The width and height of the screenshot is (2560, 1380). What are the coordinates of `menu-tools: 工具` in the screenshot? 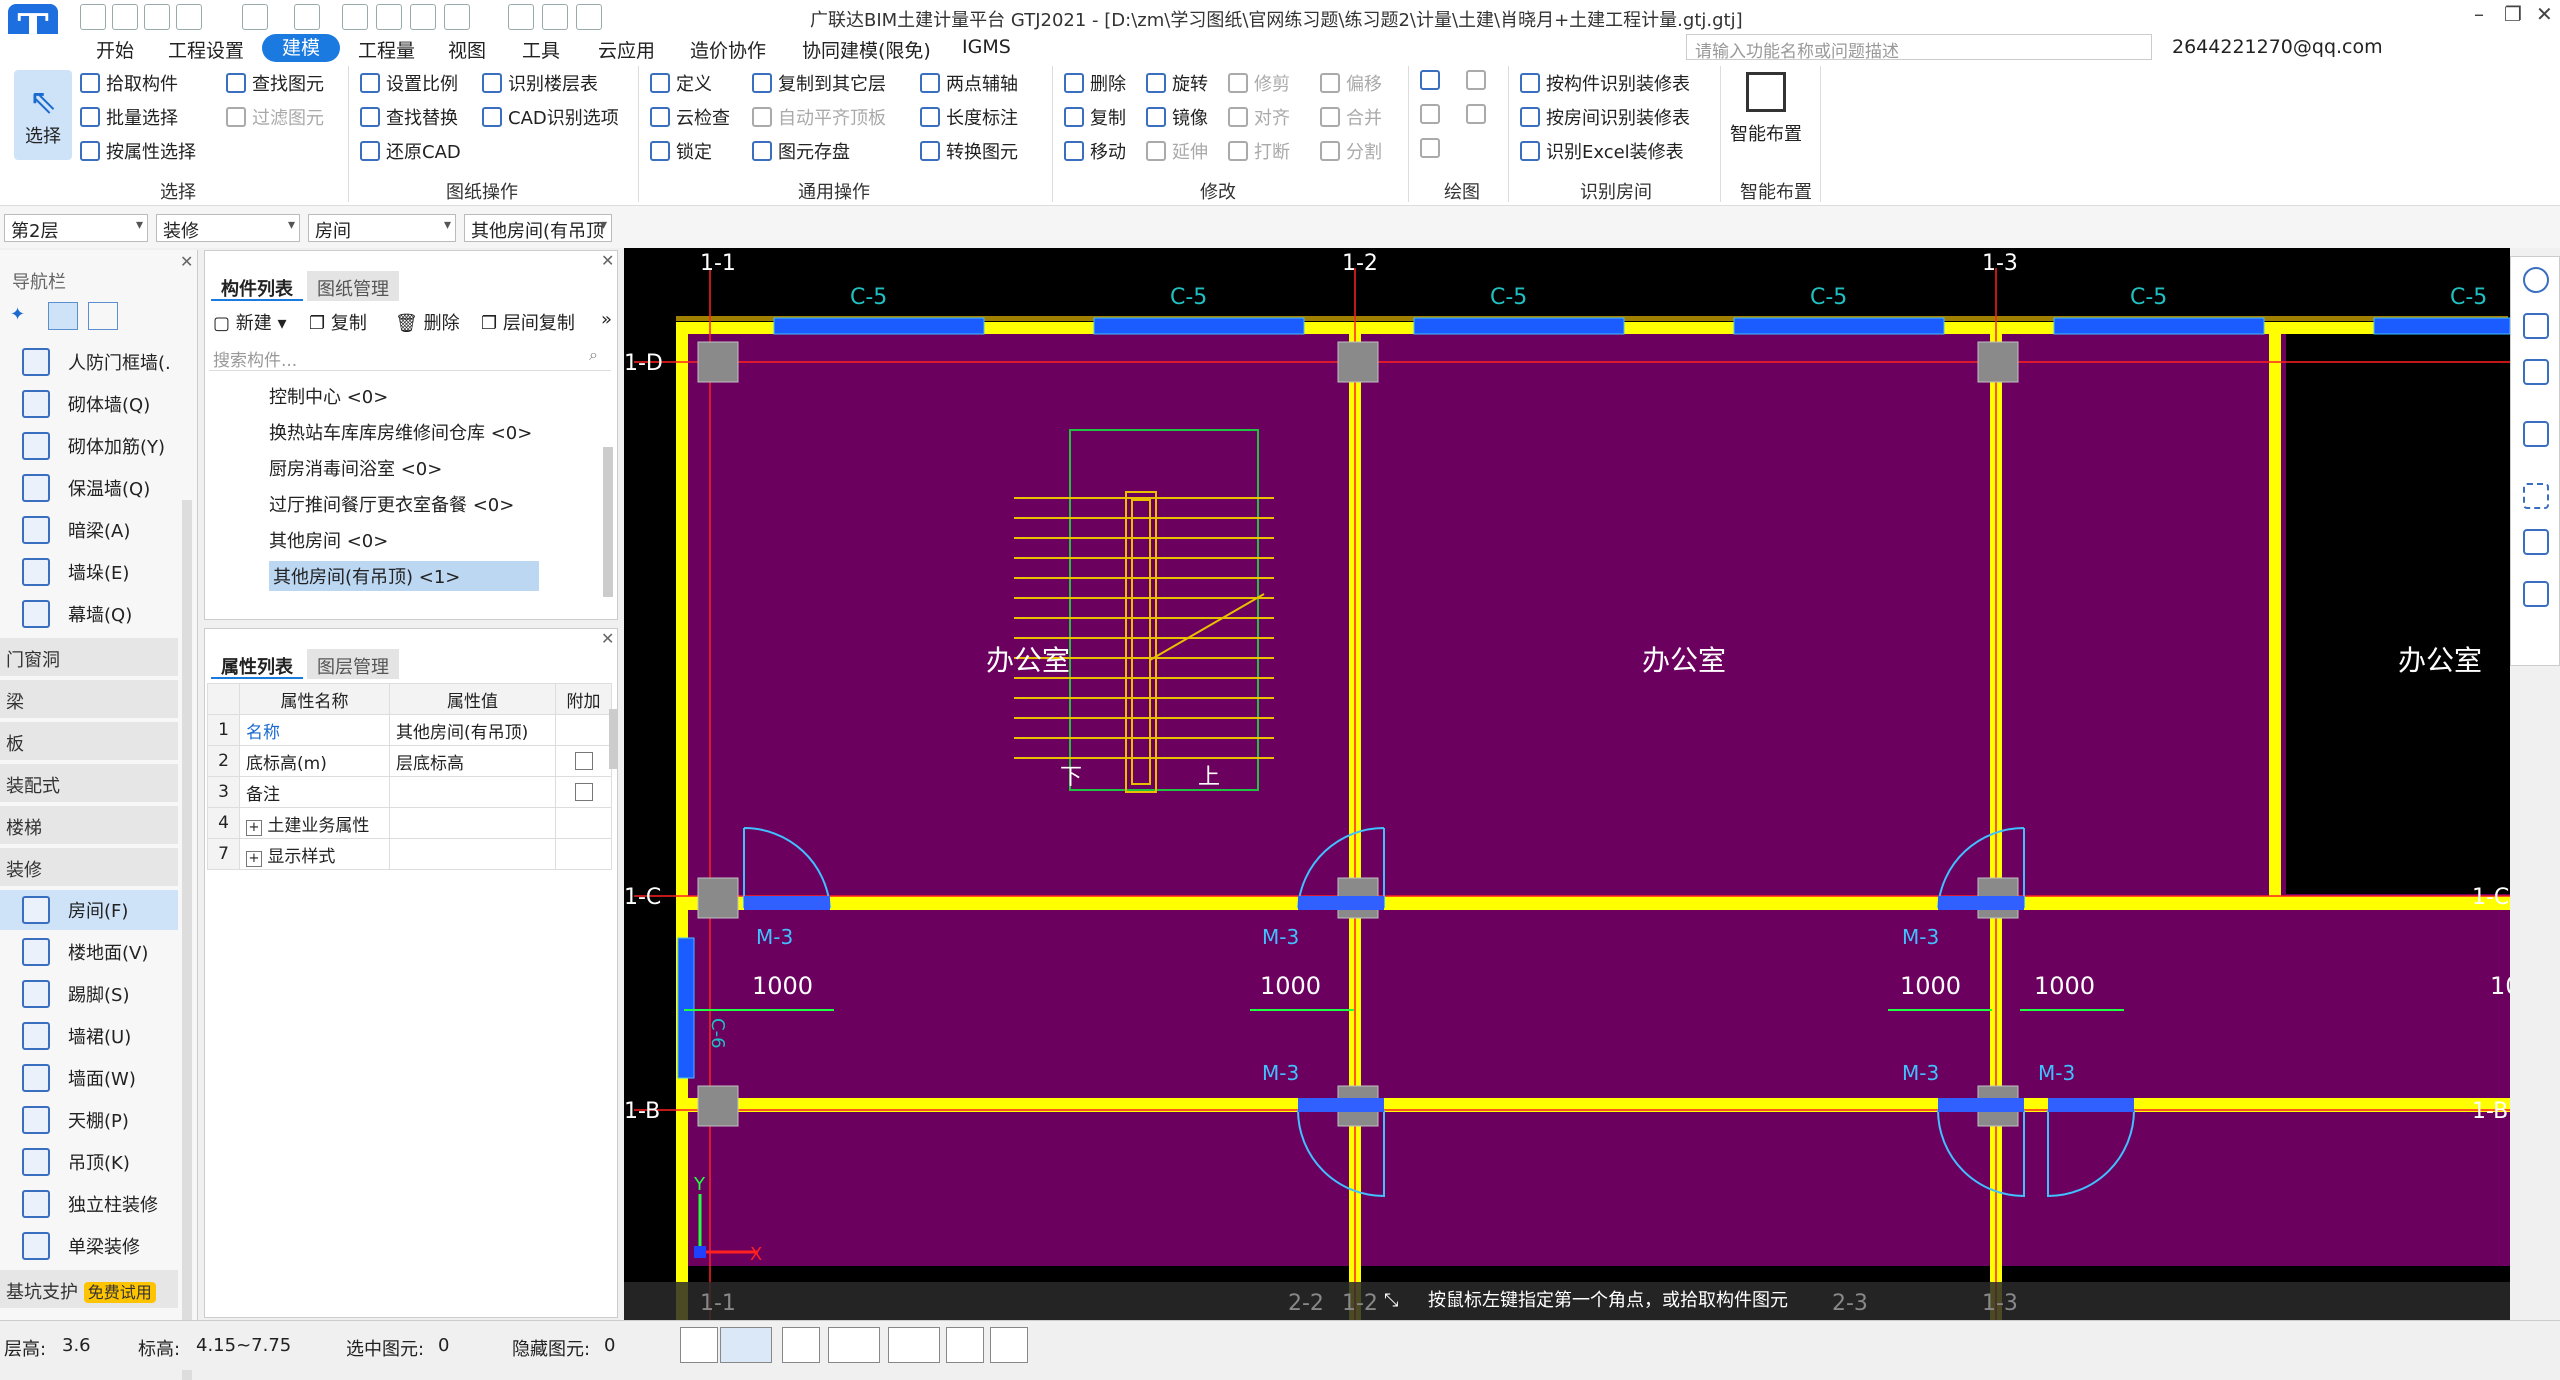 It's located at (541, 49).